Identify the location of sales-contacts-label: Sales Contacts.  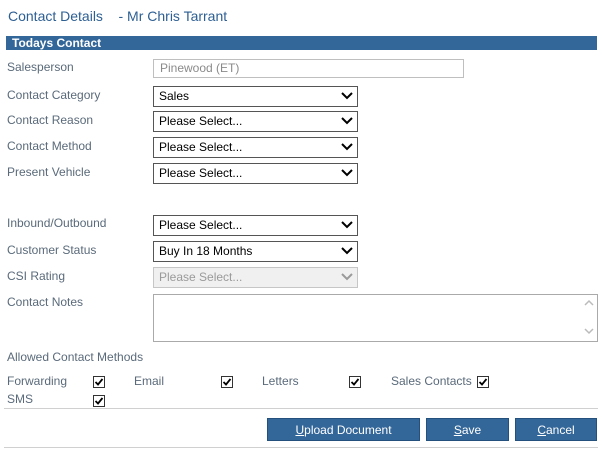
(431, 381).